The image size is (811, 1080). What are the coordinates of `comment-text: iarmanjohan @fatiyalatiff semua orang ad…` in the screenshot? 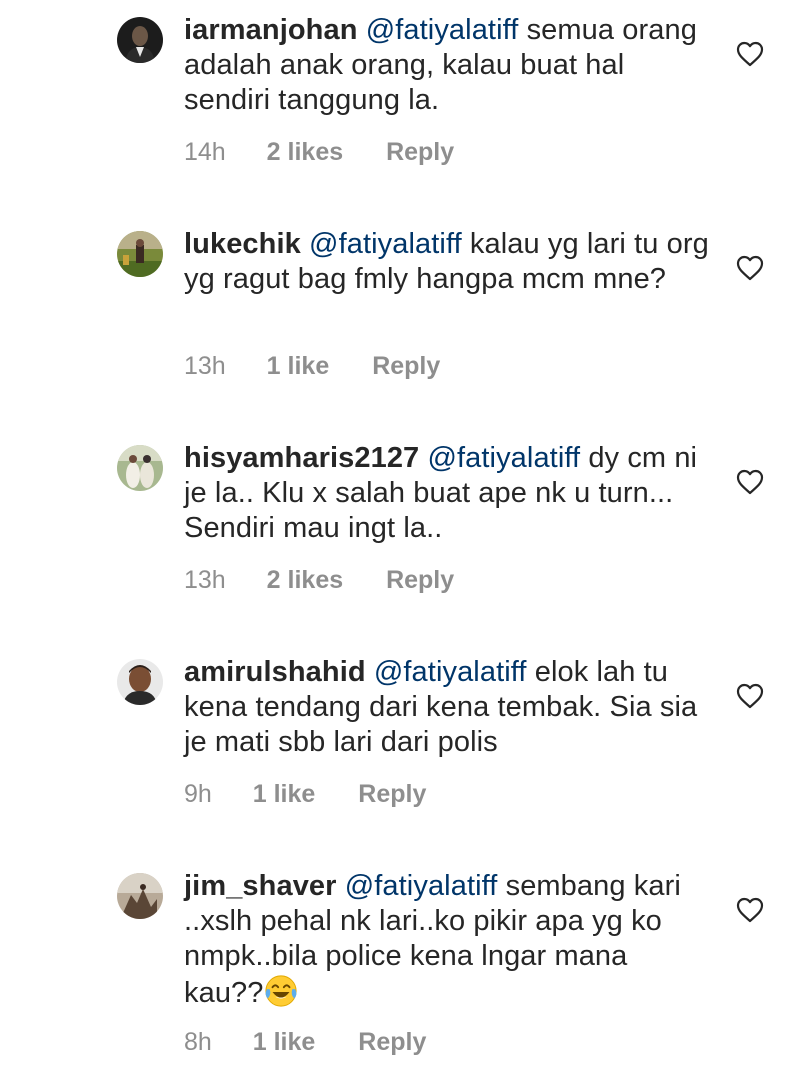 It's located at (449, 65).